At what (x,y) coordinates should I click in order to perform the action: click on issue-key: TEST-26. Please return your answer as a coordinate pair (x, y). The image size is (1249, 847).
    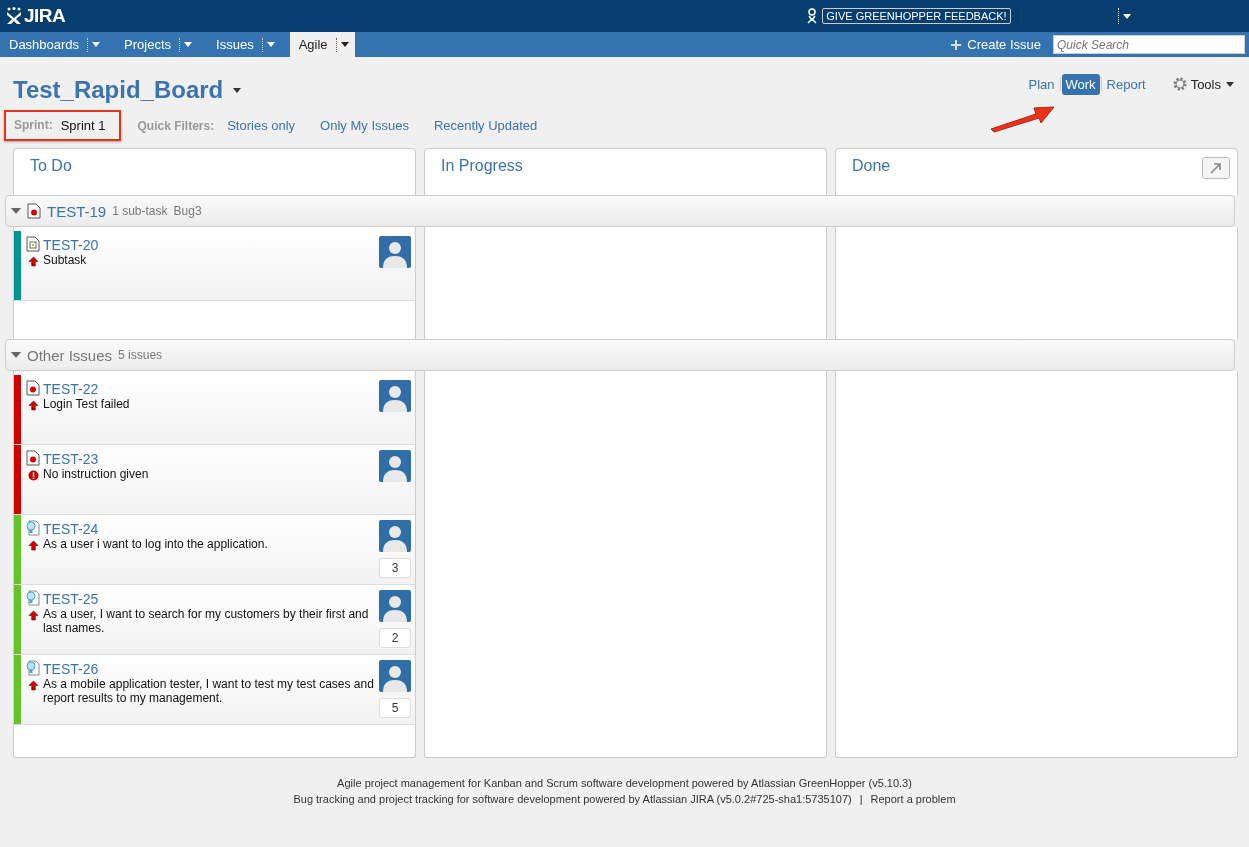
    Looking at the image, I should click on (209, 669).